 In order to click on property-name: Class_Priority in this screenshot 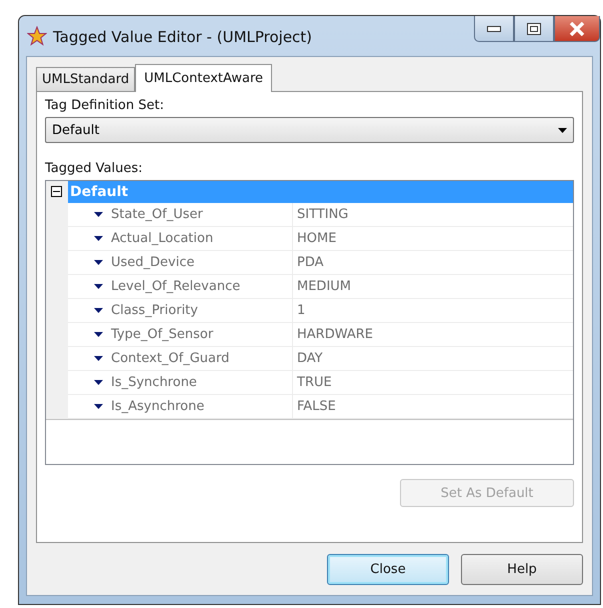, I will do `click(180, 311)`.